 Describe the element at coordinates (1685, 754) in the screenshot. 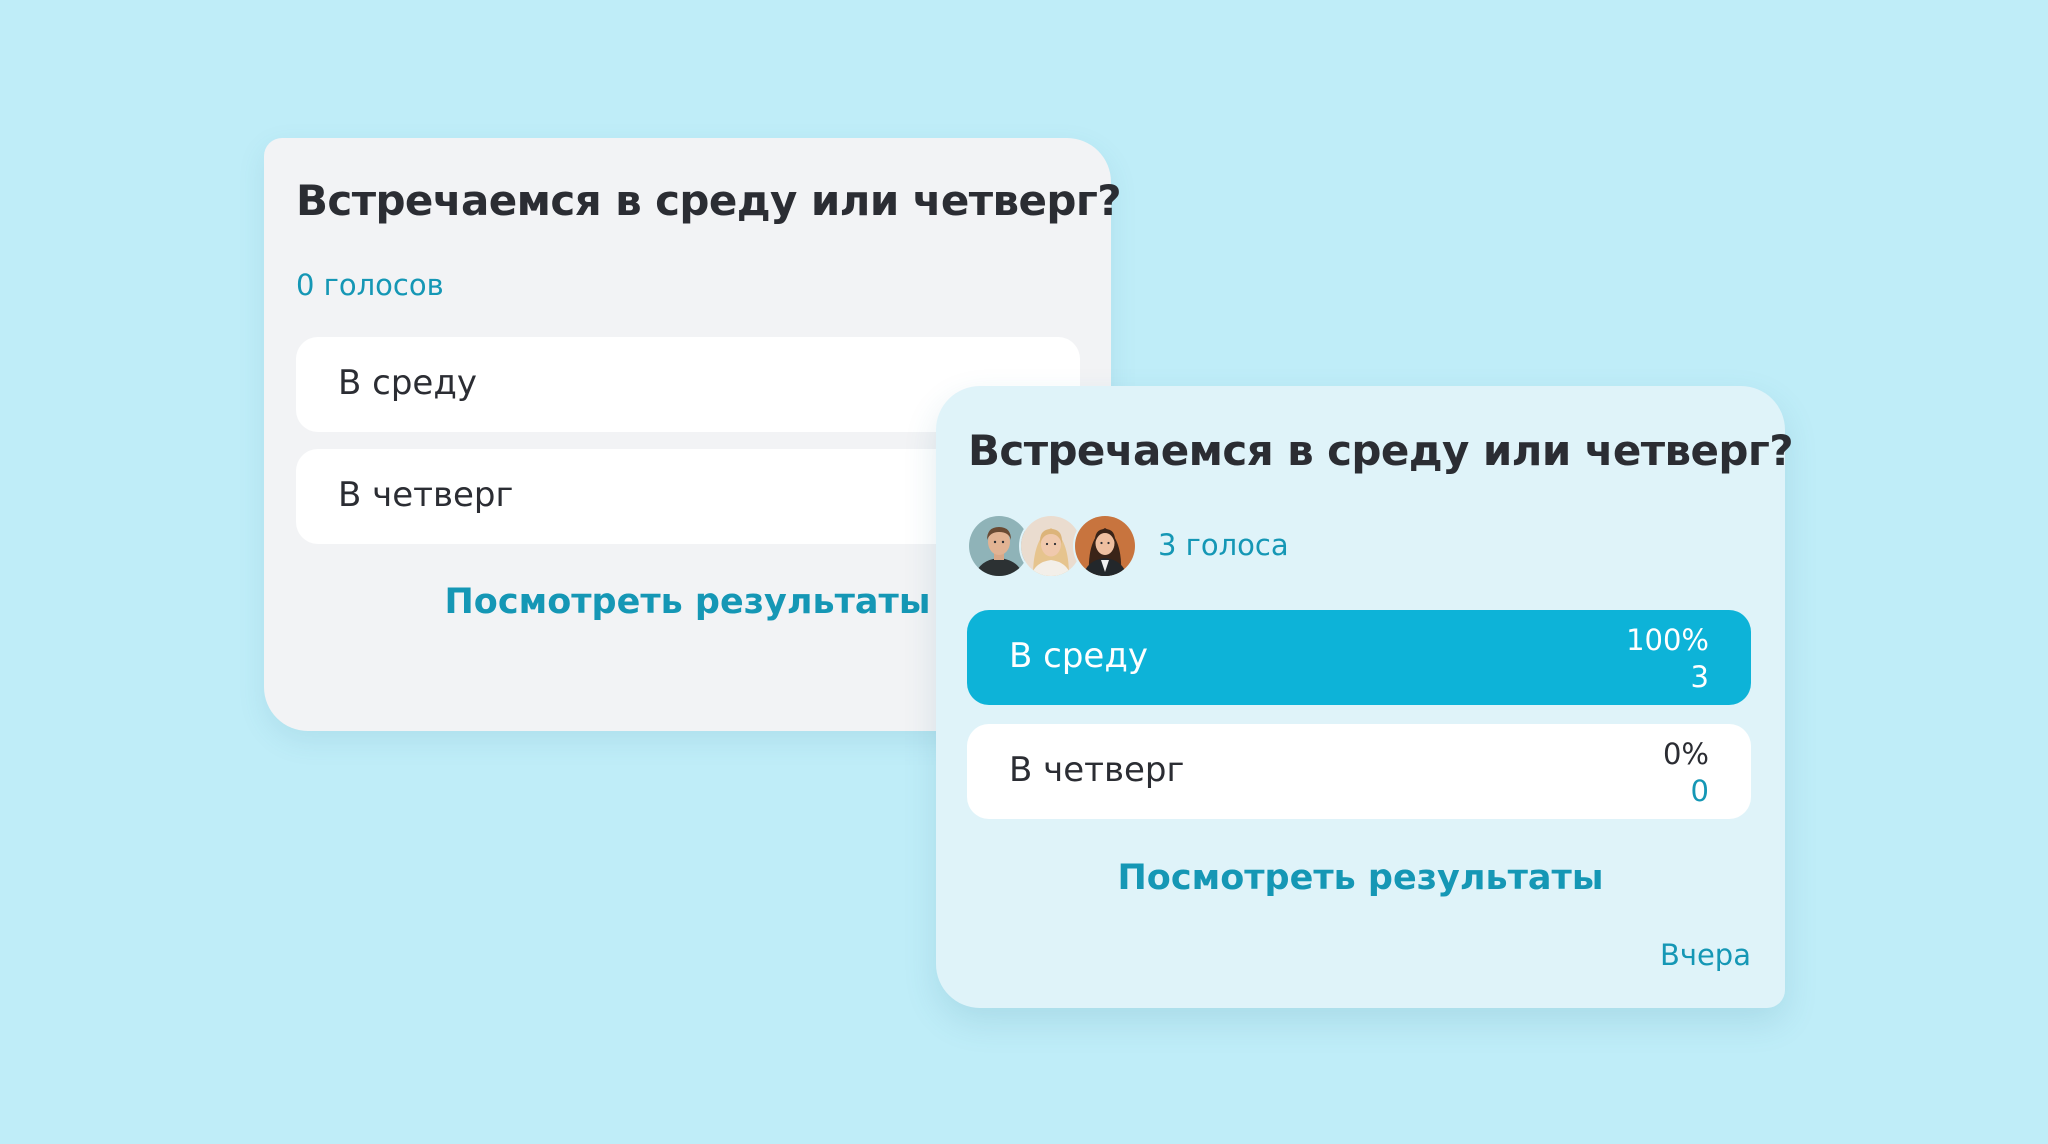

I see `option-percent: 0%` at that location.